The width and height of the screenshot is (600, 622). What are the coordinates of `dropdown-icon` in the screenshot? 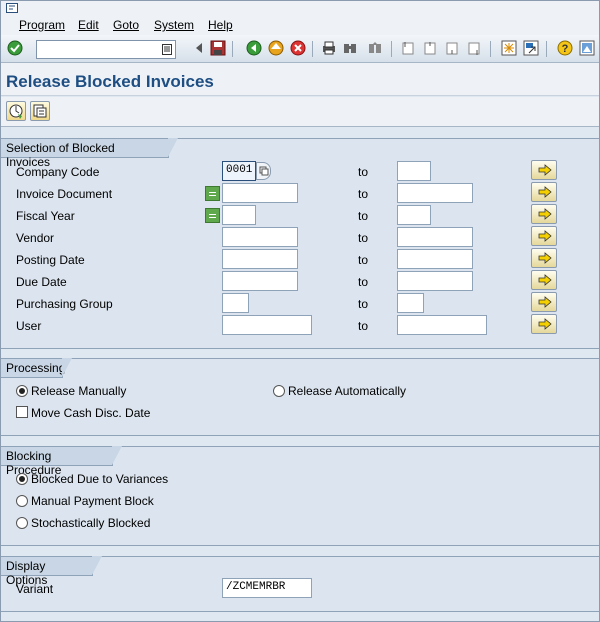 It's located at (167, 49).